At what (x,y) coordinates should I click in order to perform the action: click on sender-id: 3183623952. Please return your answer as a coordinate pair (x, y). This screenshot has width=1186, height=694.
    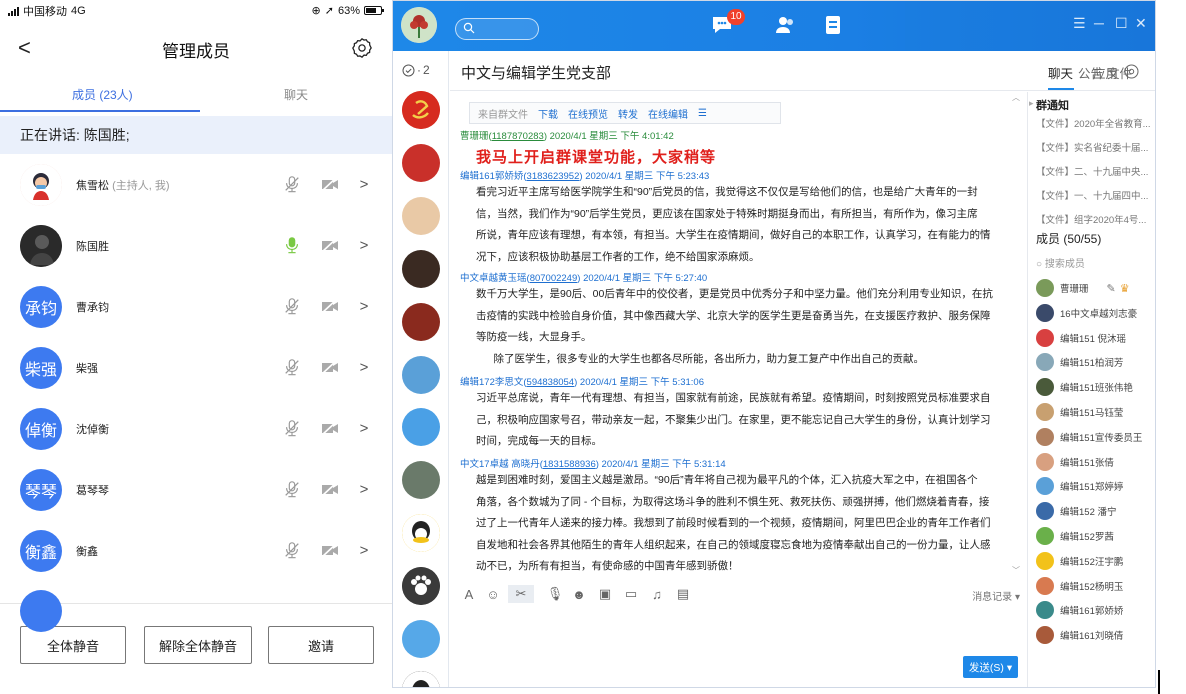
    Looking at the image, I should click on (553, 176).